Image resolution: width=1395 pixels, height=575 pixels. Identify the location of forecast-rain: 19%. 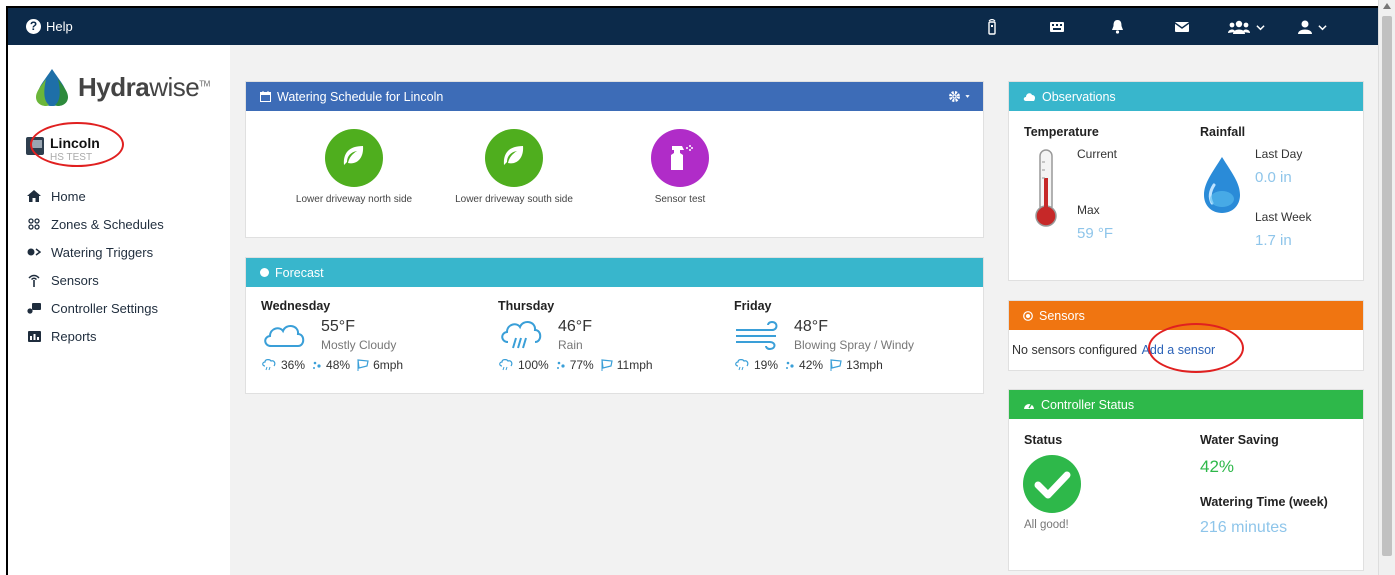
(766, 365).